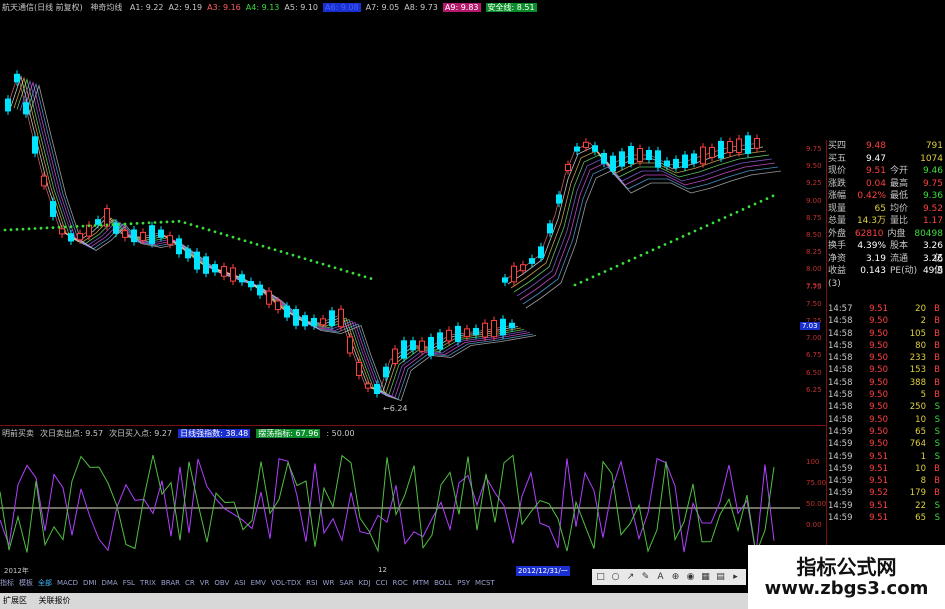  Describe the element at coordinates (846, 588) in the screenshot. I see `watermark-url: www.zbgs3.com` at that location.